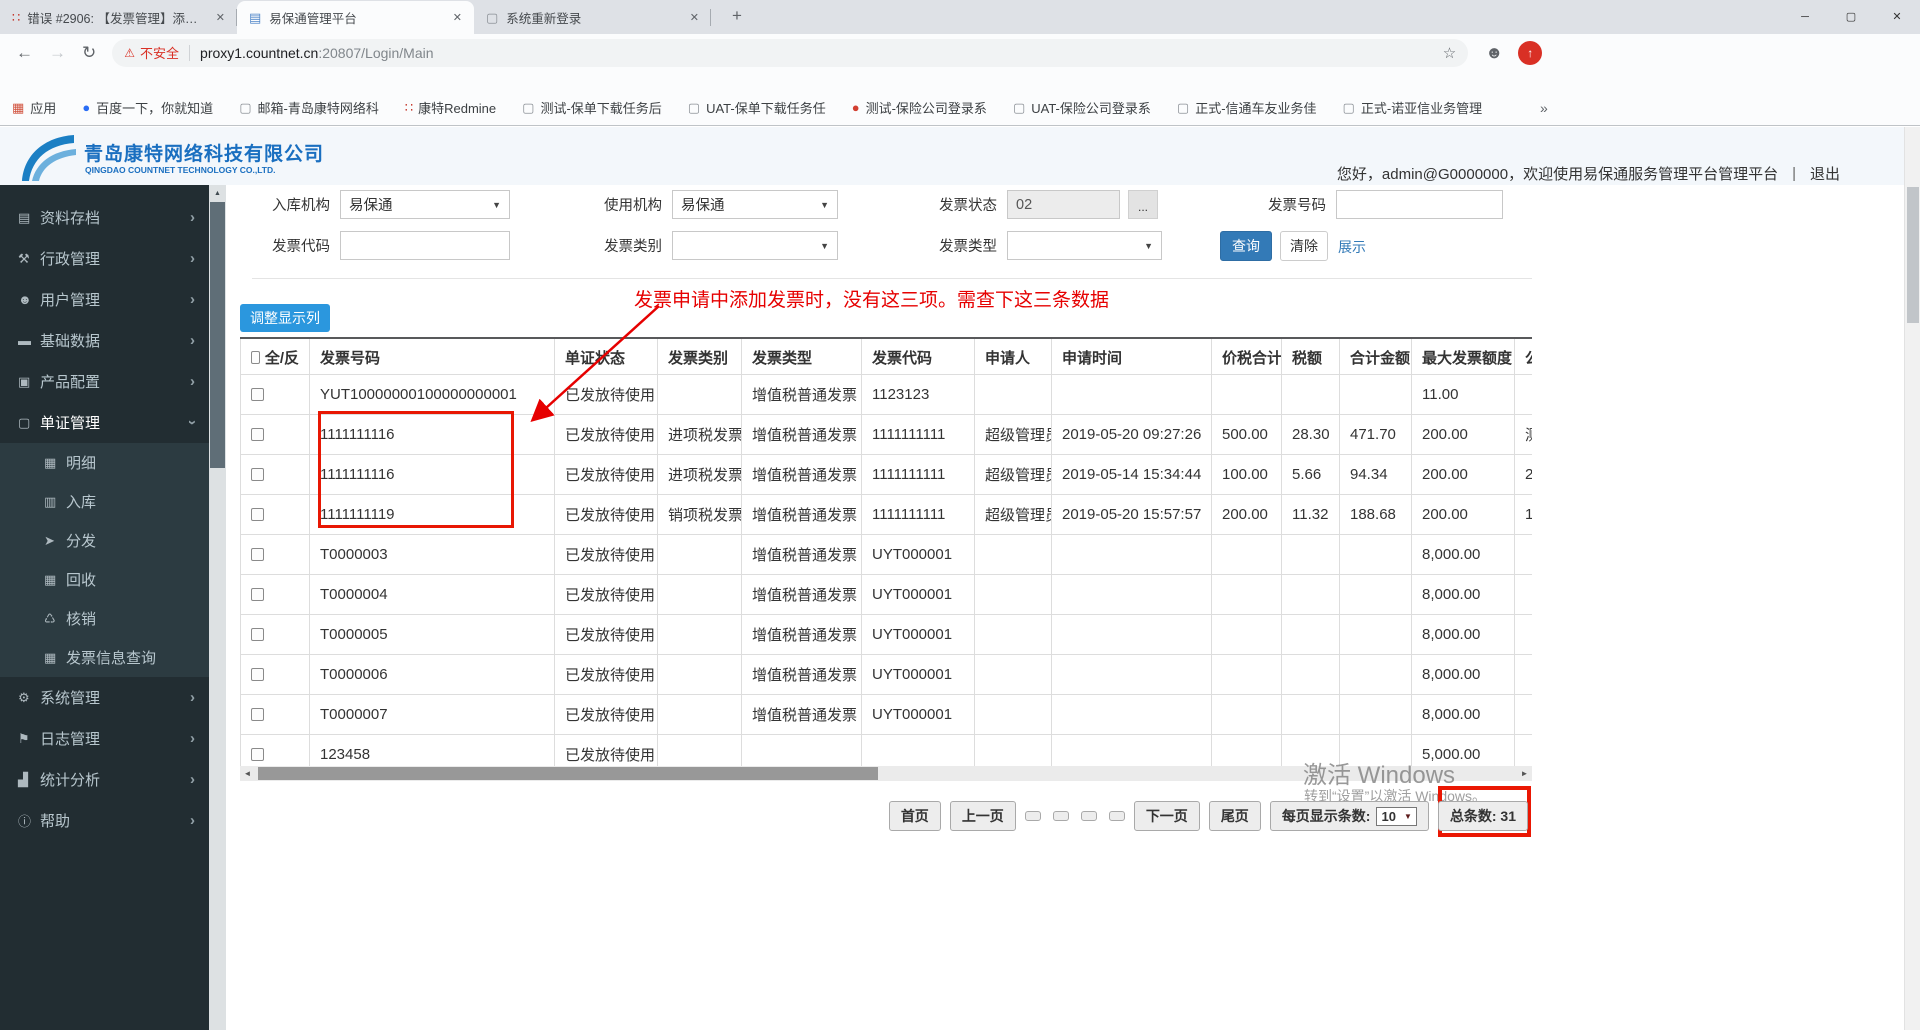  I want to click on invoice-number-link: T0000006, so click(432, 674).